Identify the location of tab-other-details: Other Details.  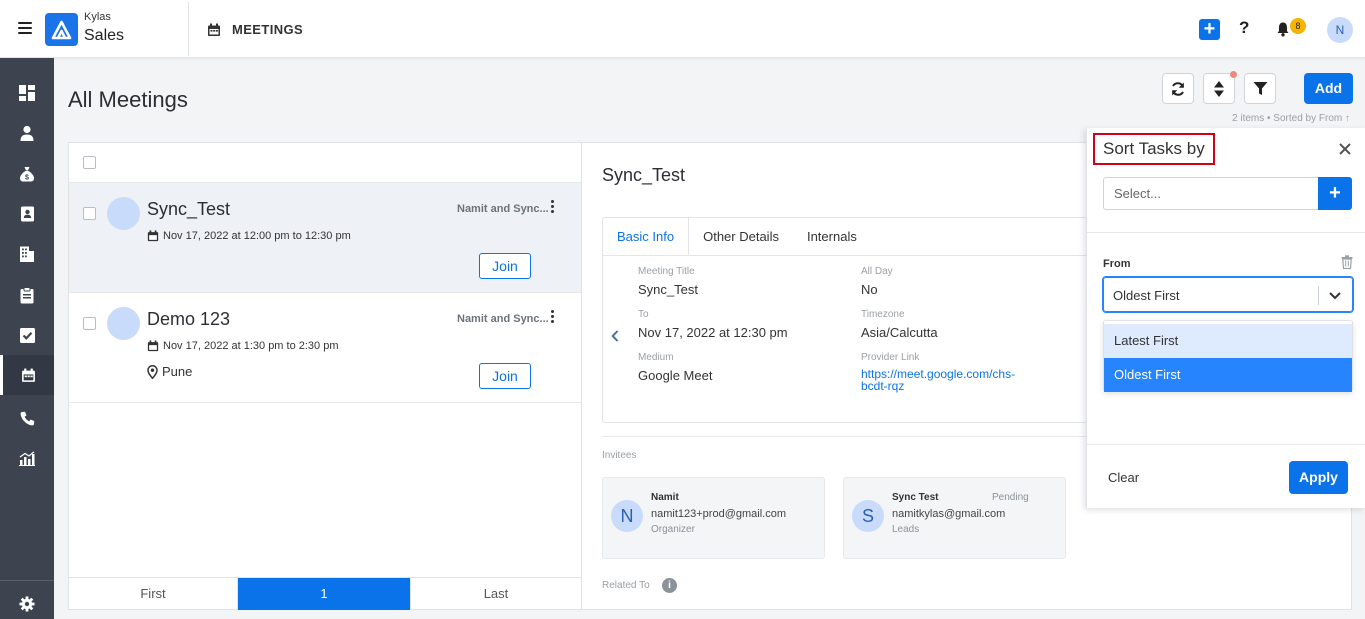
(741, 236).